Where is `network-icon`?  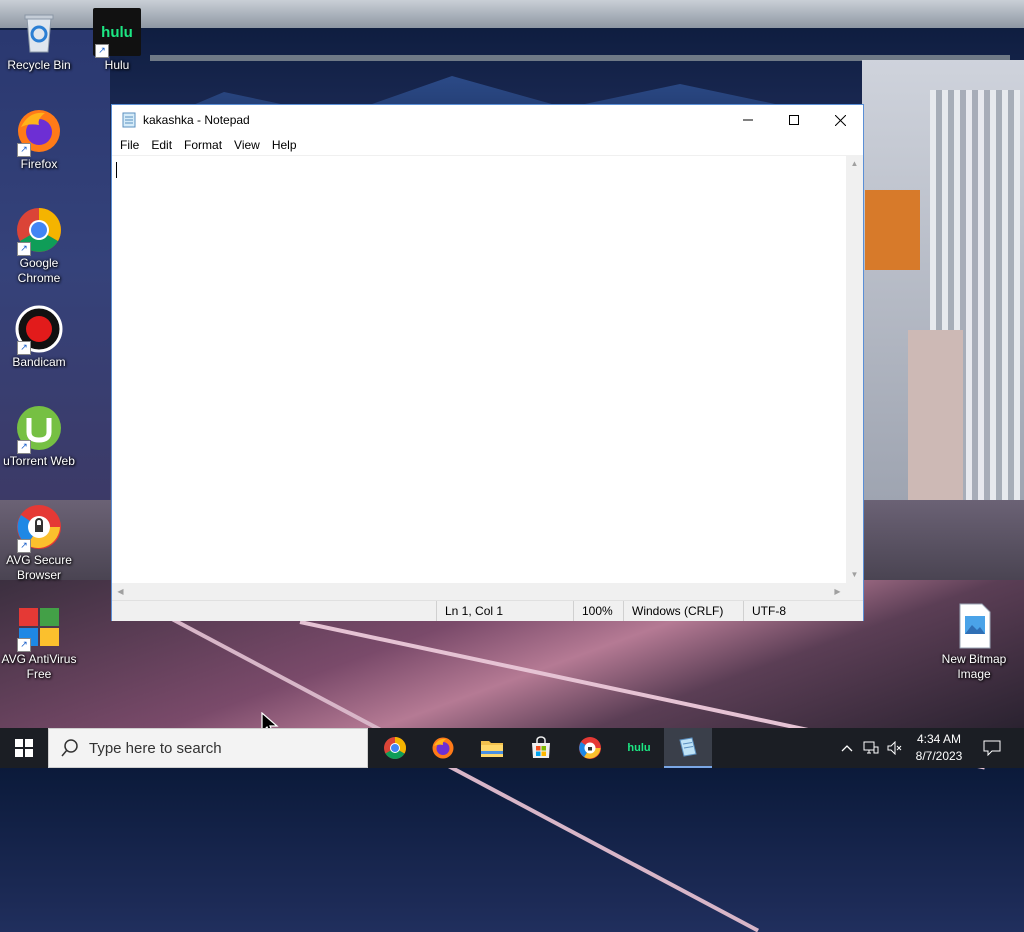
network-icon is located at coordinates (871, 747).